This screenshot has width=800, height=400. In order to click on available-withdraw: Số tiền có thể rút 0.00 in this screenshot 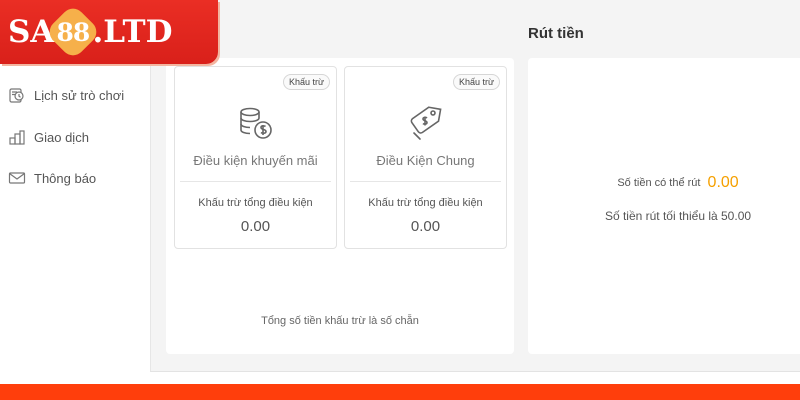, I will do `click(664, 183)`.